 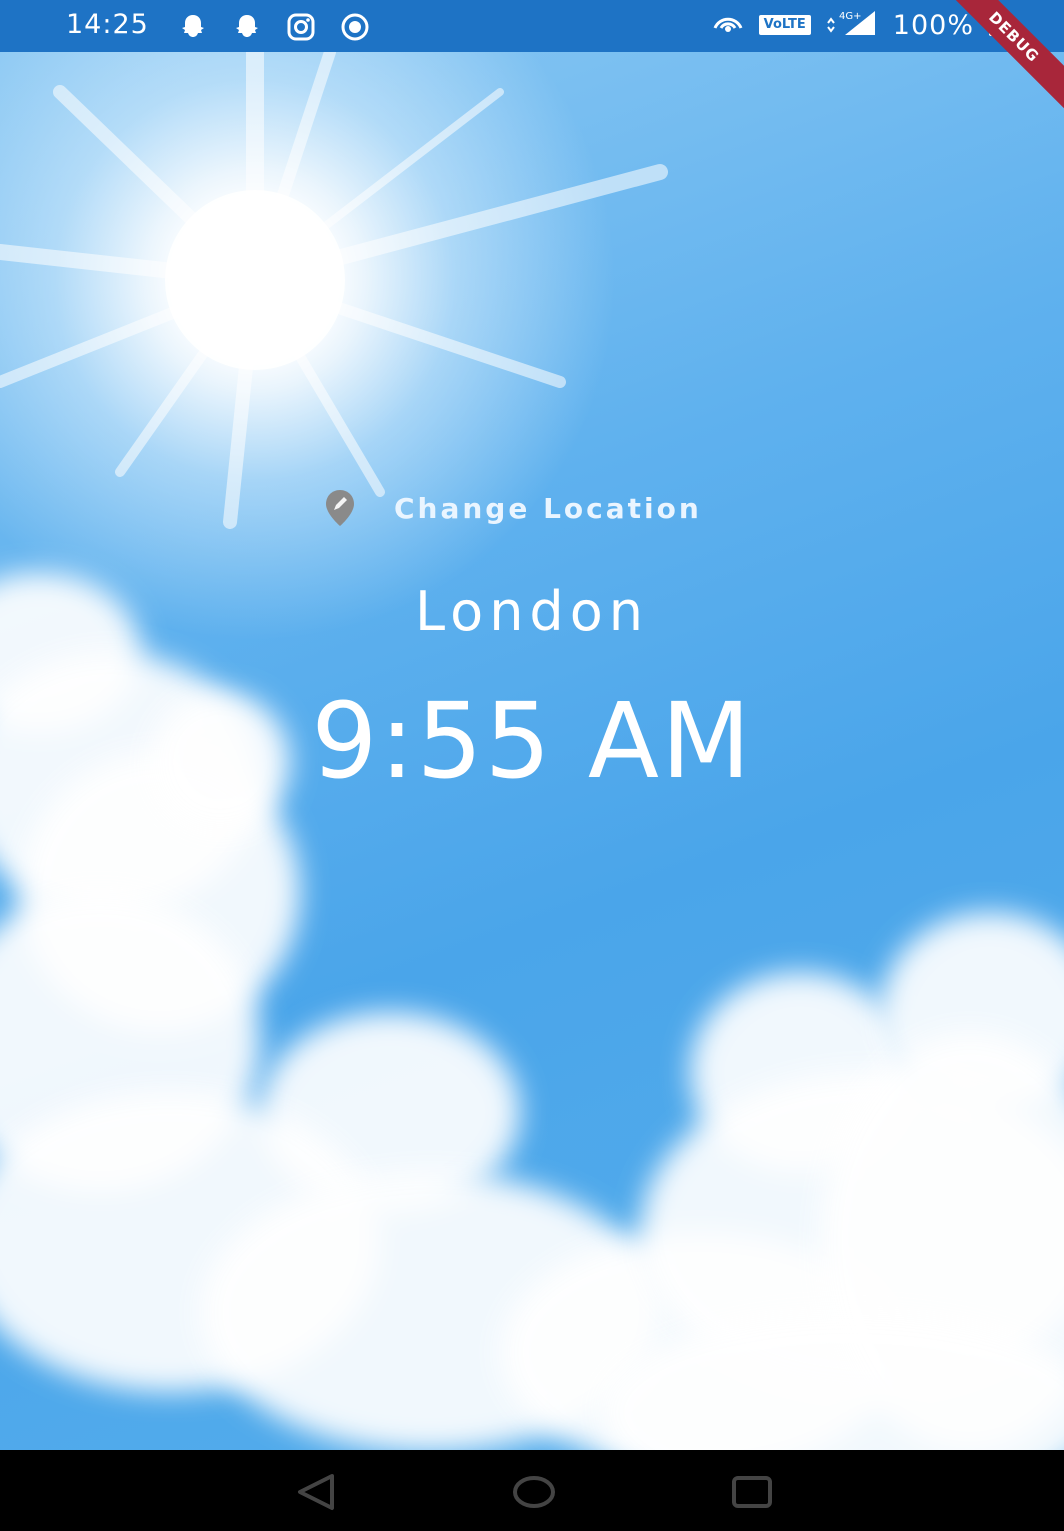 I want to click on record-icon, so click(x=355, y=27).